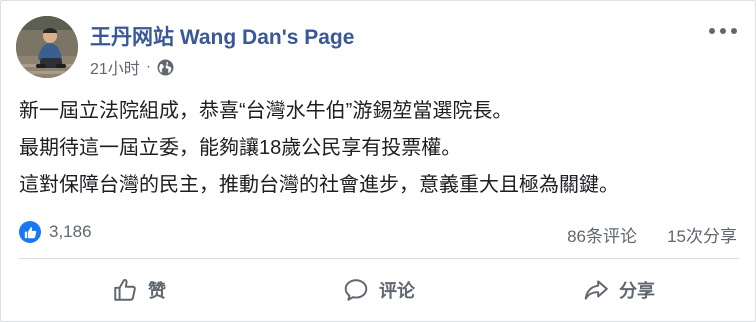 The width and height of the screenshot is (756, 322). I want to click on action-bar: 赞 评论 分享, so click(379, 290).